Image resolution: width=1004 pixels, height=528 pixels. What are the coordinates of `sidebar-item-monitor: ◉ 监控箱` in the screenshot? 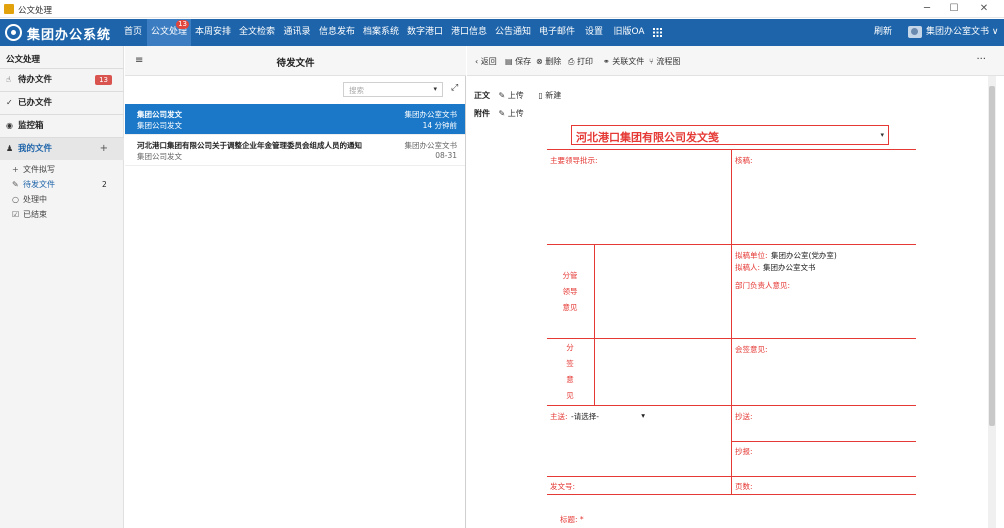 It's located at (62, 126).